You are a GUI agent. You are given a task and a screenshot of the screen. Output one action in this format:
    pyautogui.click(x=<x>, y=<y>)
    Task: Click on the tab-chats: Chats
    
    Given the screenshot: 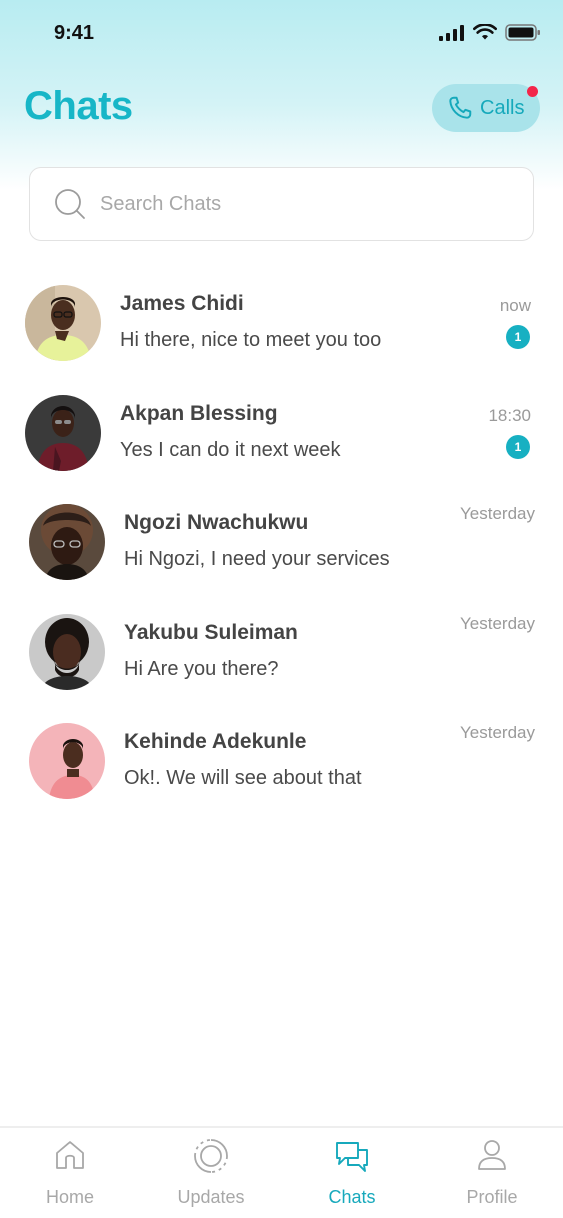 What is the action you would take?
    pyautogui.click(x=352, y=1173)
    